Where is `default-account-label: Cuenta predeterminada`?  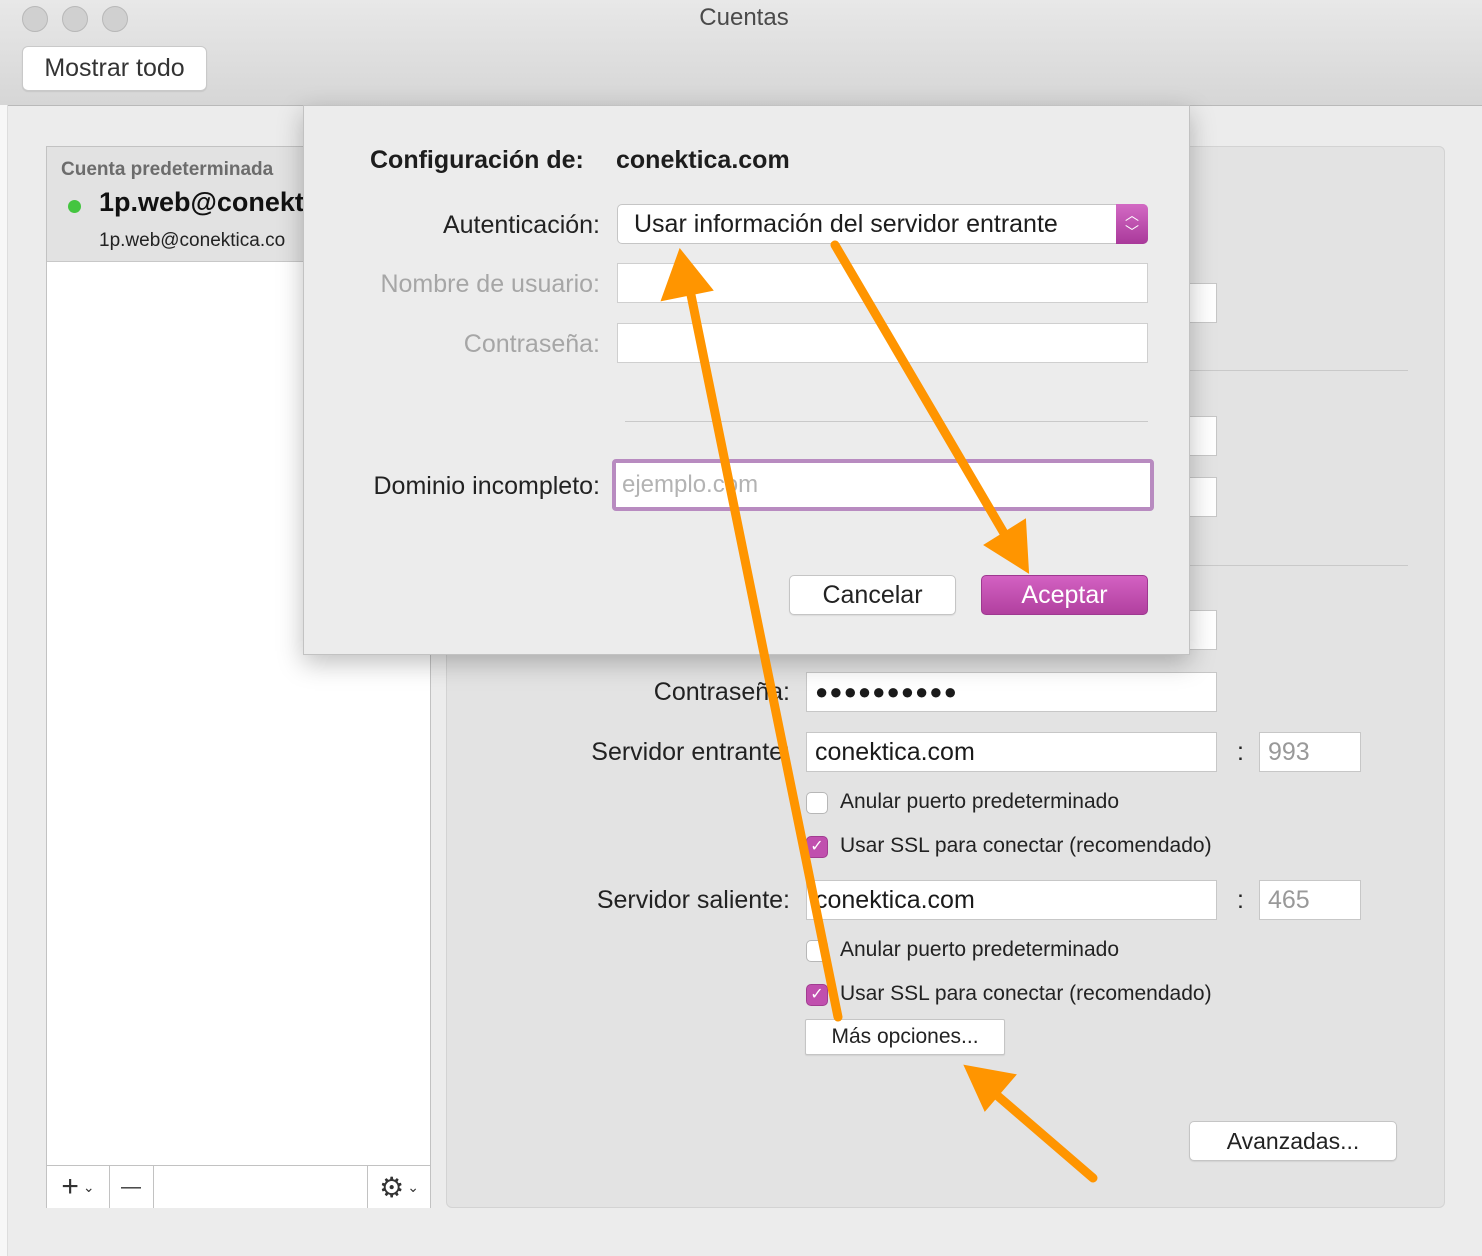 default-account-label: Cuenta predeterminada is located at coordinates (167, 169).